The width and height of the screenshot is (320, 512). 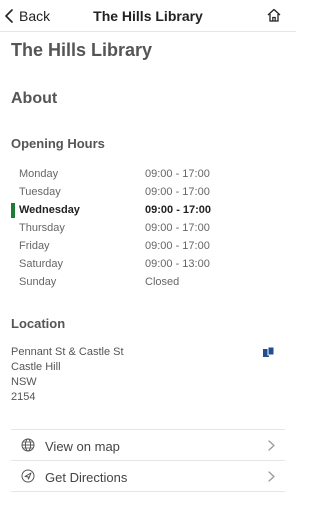 I want to click on address-line: 2154, so click(x=23, y=397).